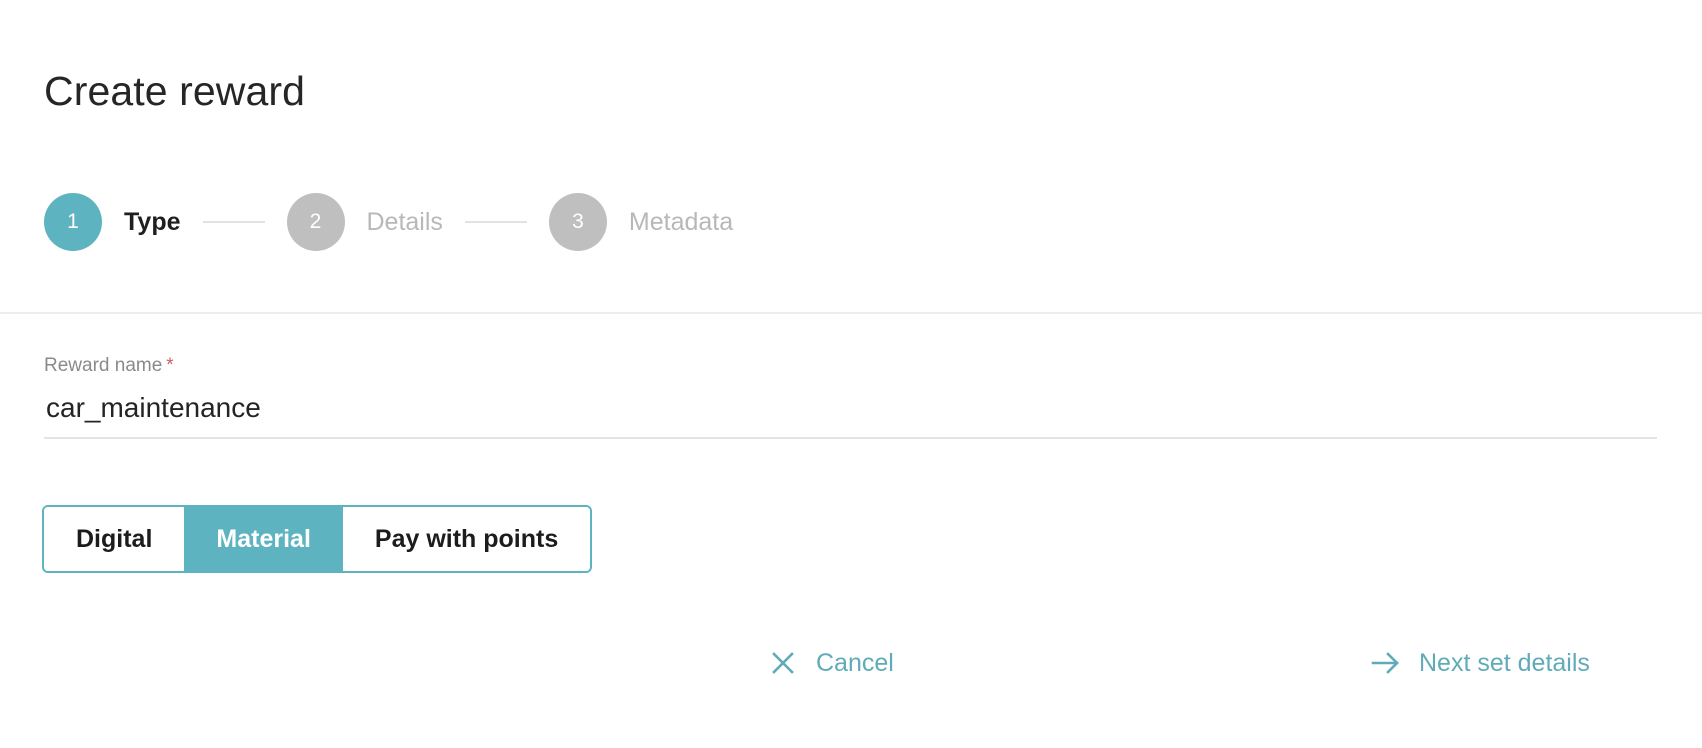  I want to click on reward-type-segmented-control: Digital Material Pay with points, so click(317, 539).